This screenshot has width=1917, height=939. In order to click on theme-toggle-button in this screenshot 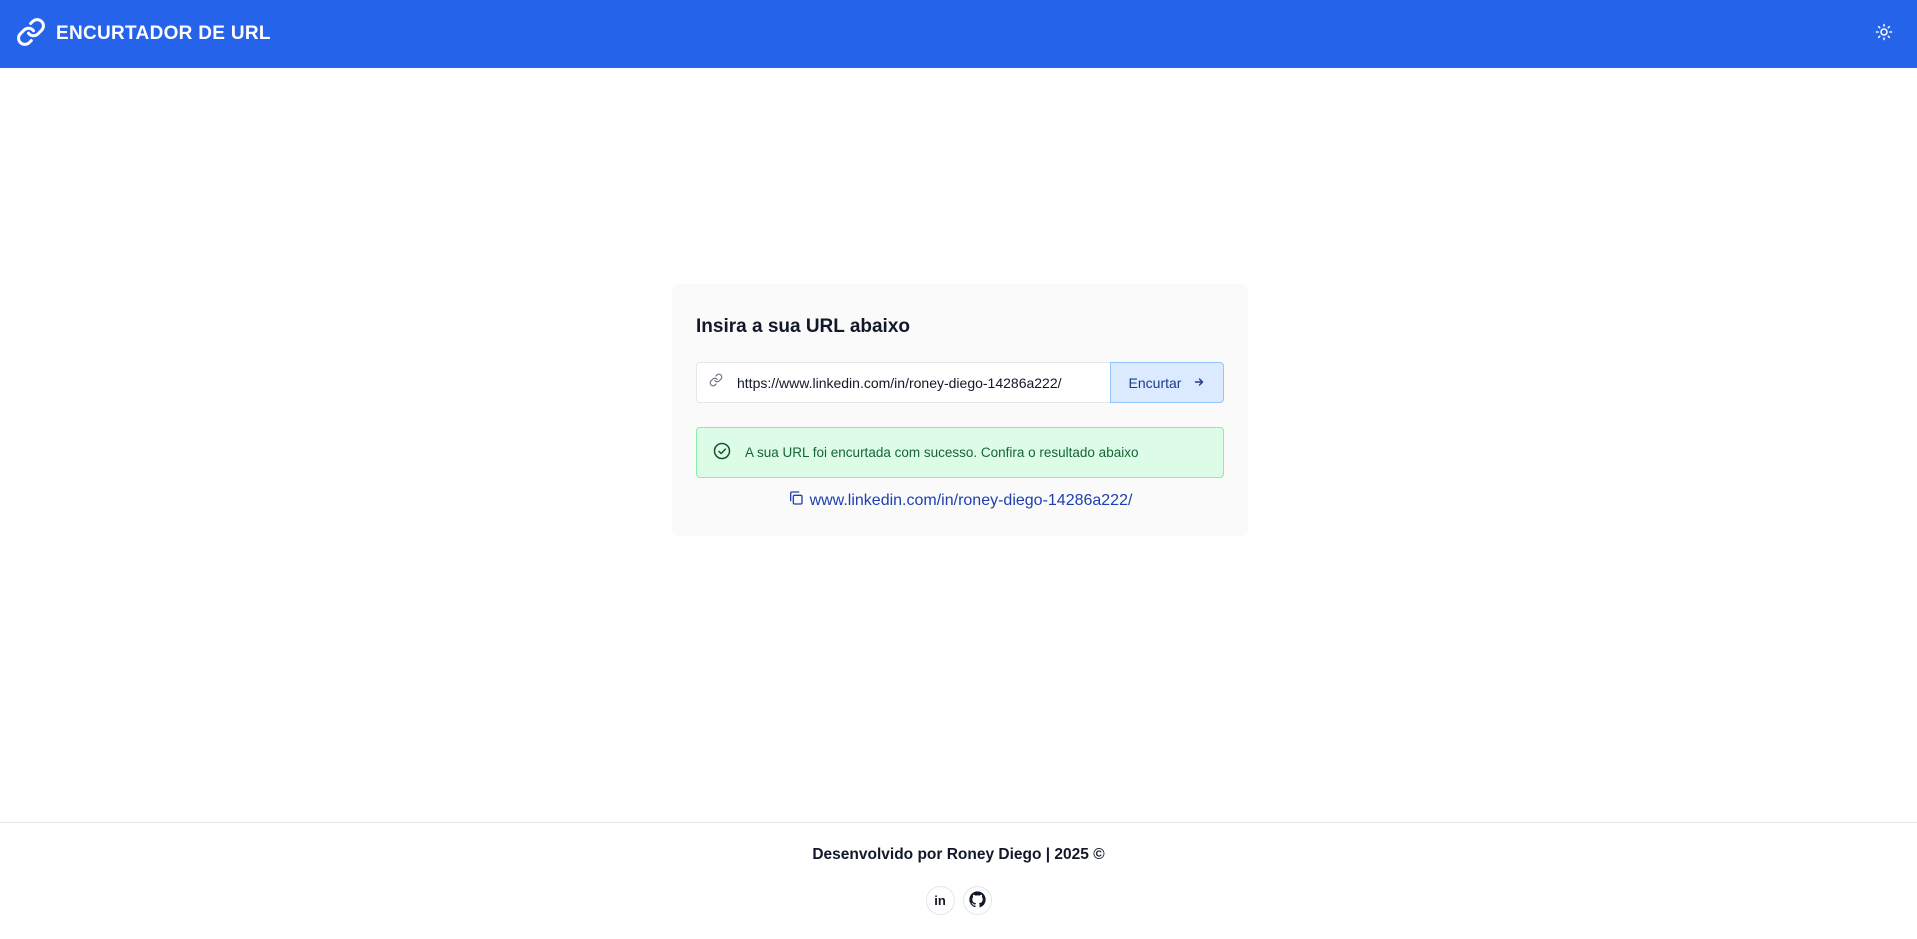, I will do `click(1884, 34)`.